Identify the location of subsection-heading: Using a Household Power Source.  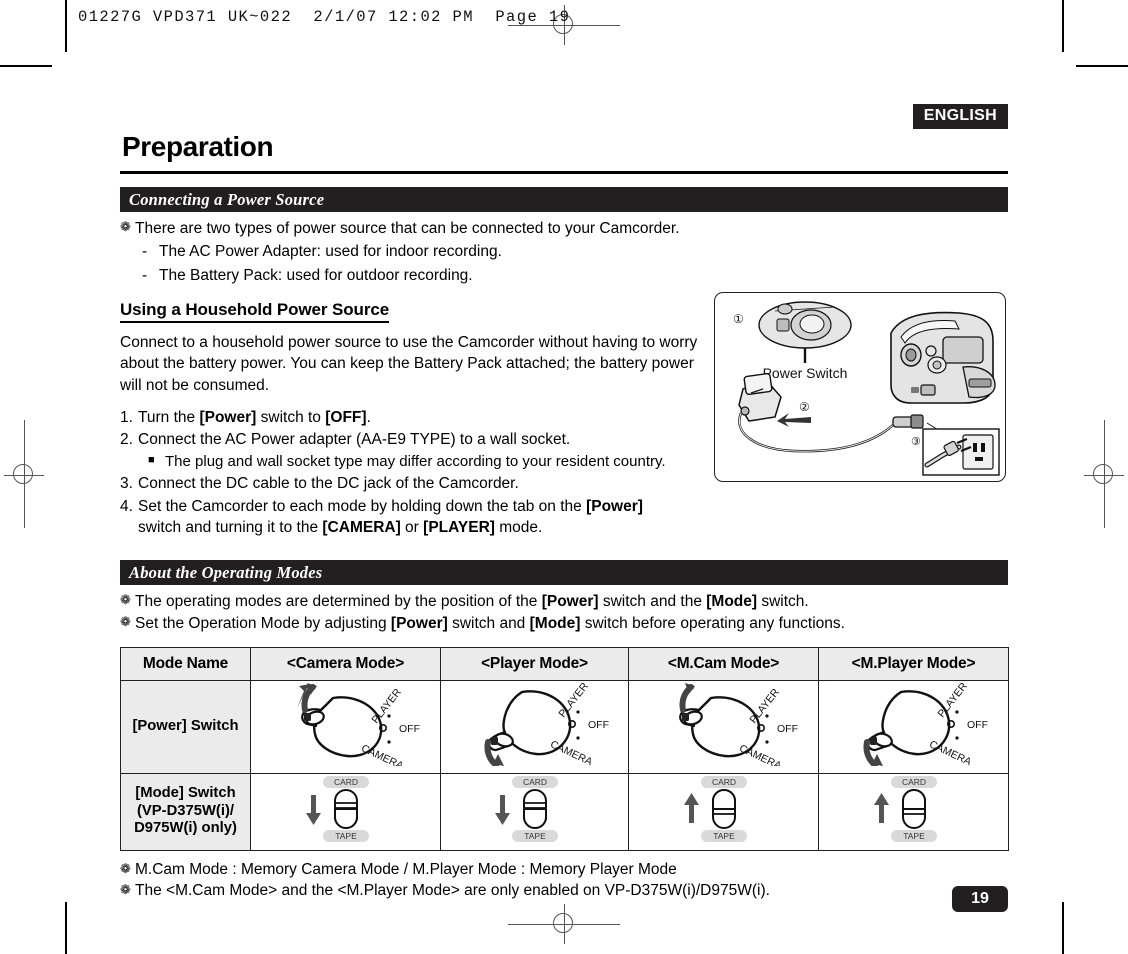
(254, 312).